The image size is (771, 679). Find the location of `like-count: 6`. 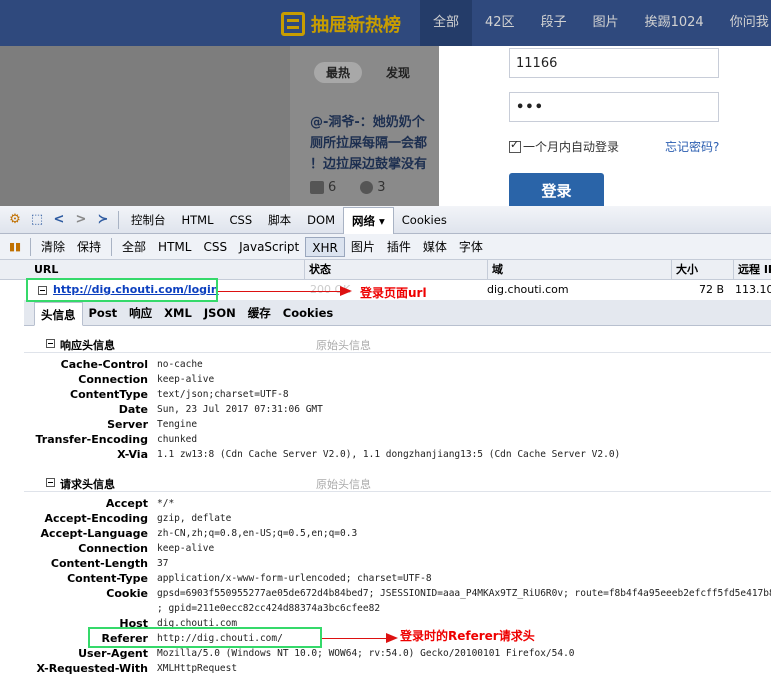

like-count: 6 is located at coordinates (323, 187).